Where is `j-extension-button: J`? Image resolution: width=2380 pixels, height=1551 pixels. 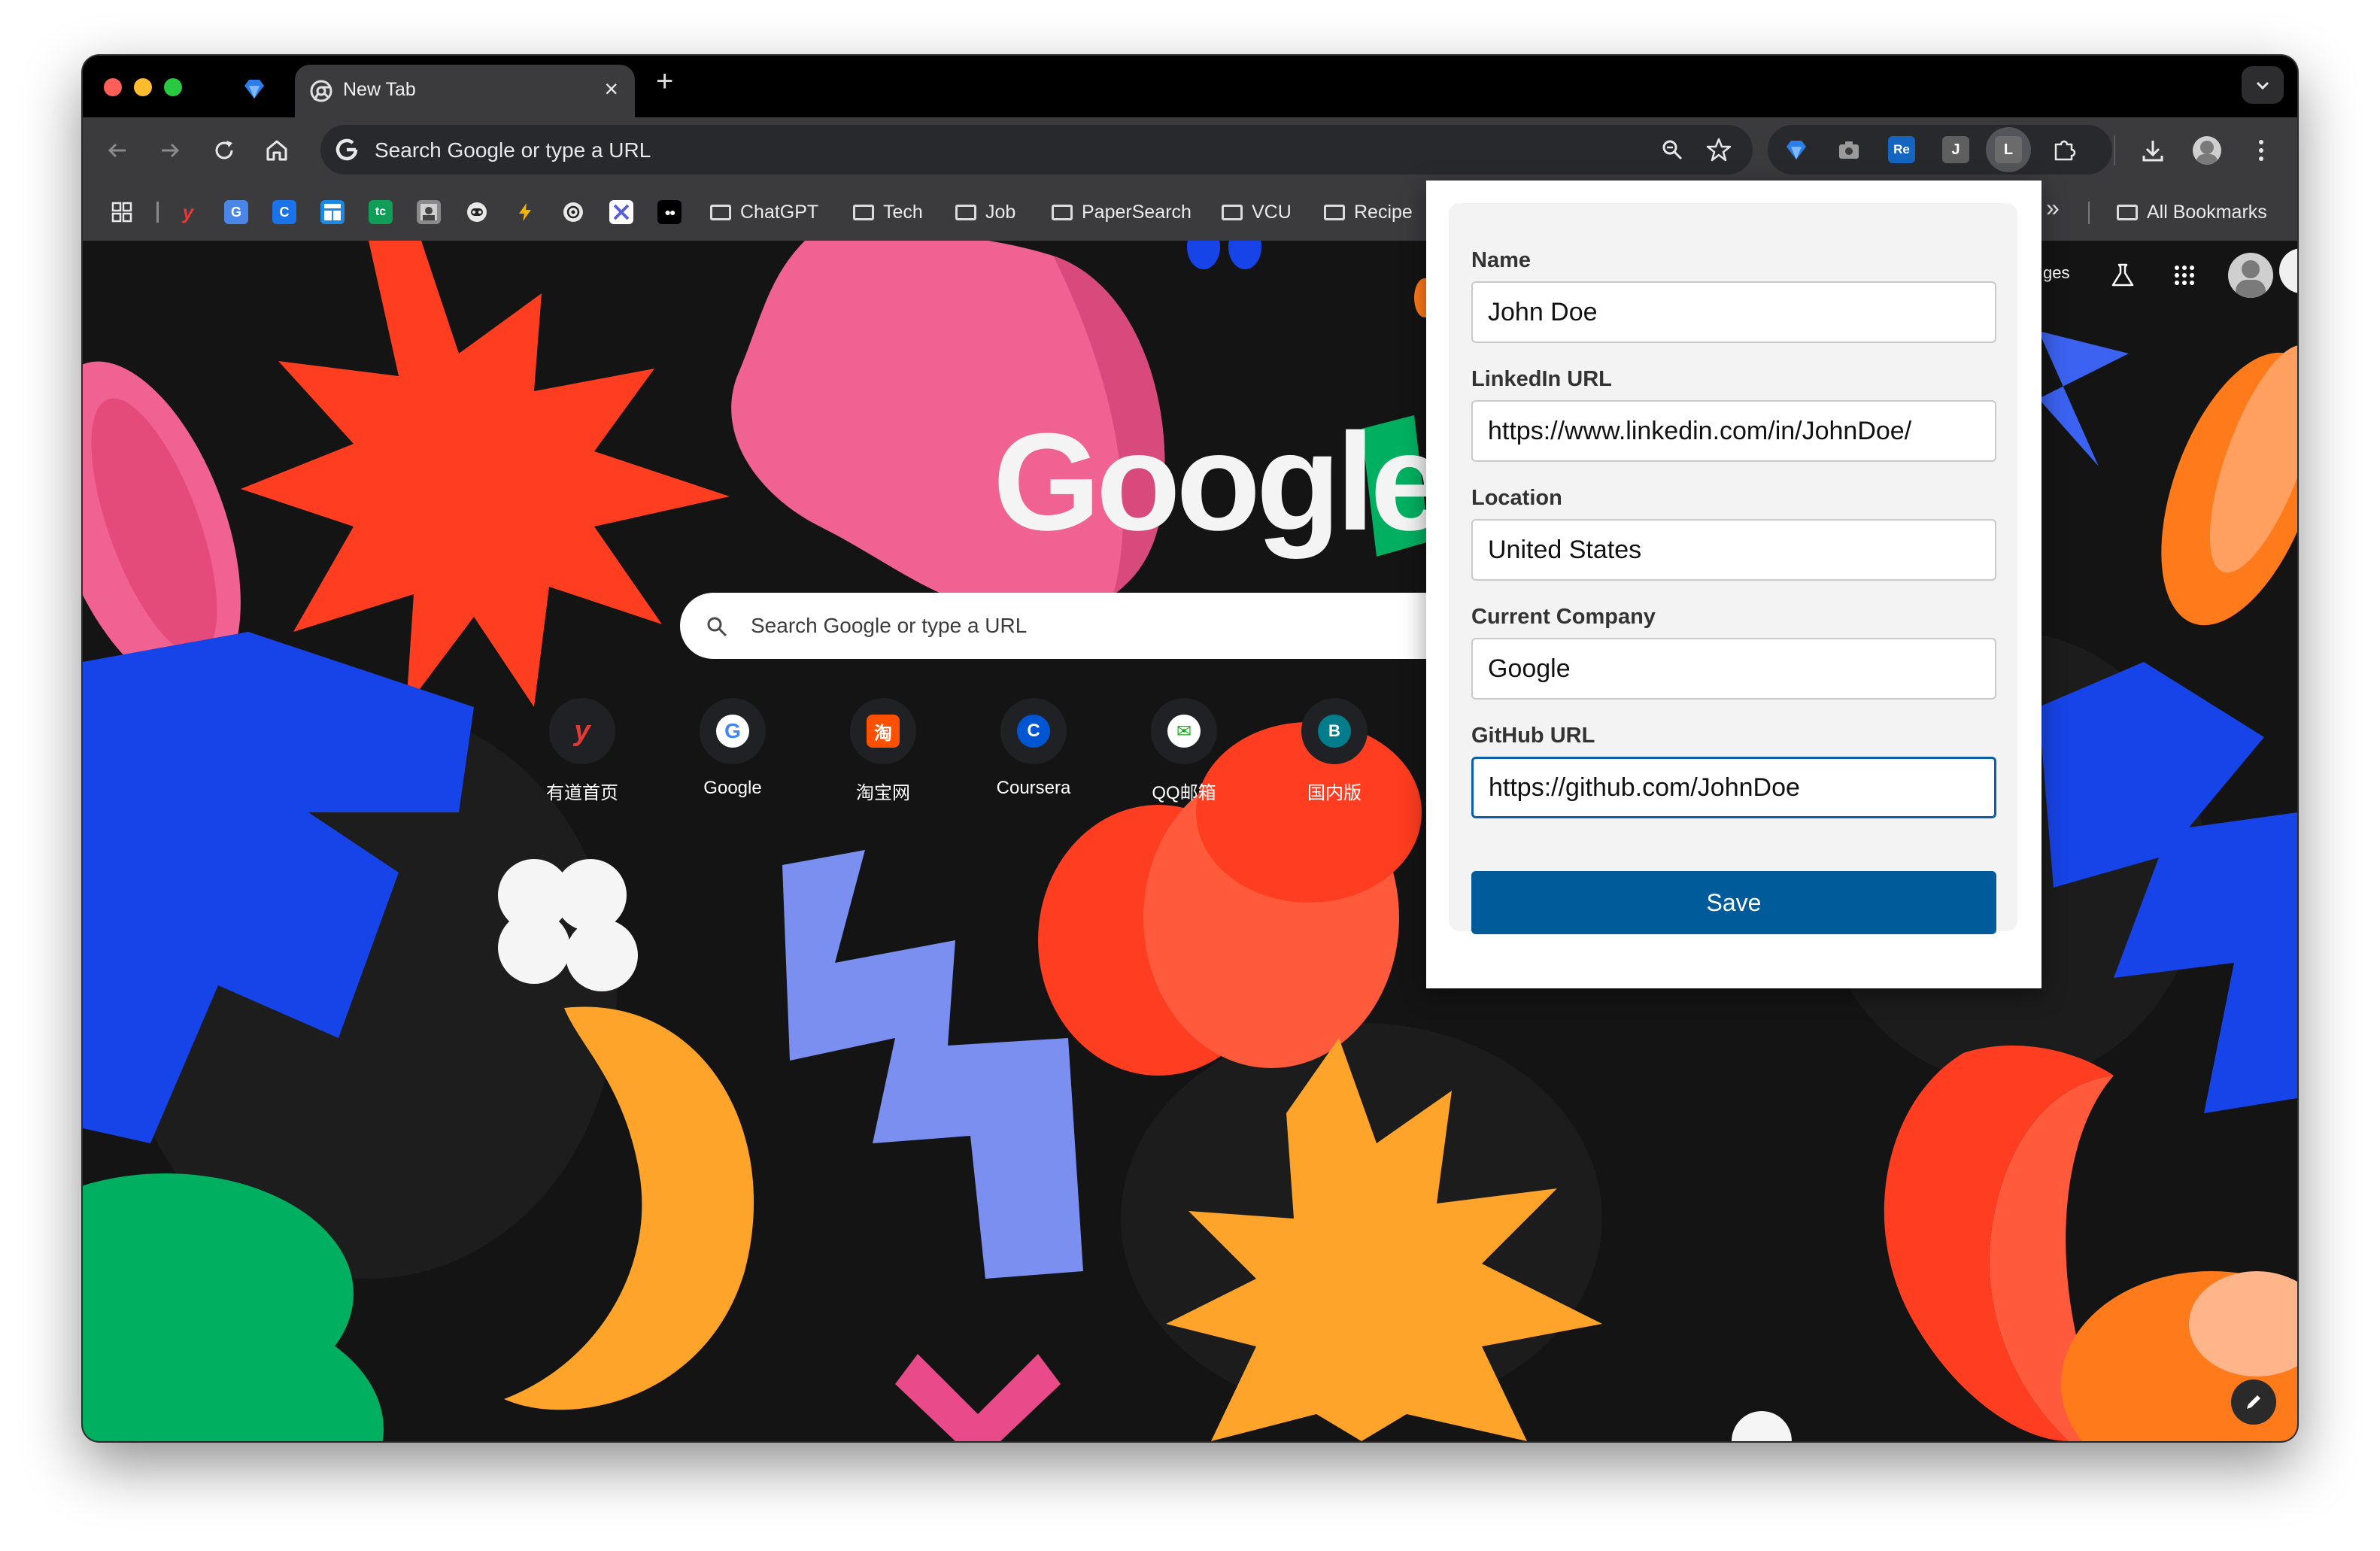 j-extension-button: J is located at coordinates (1955, 149).